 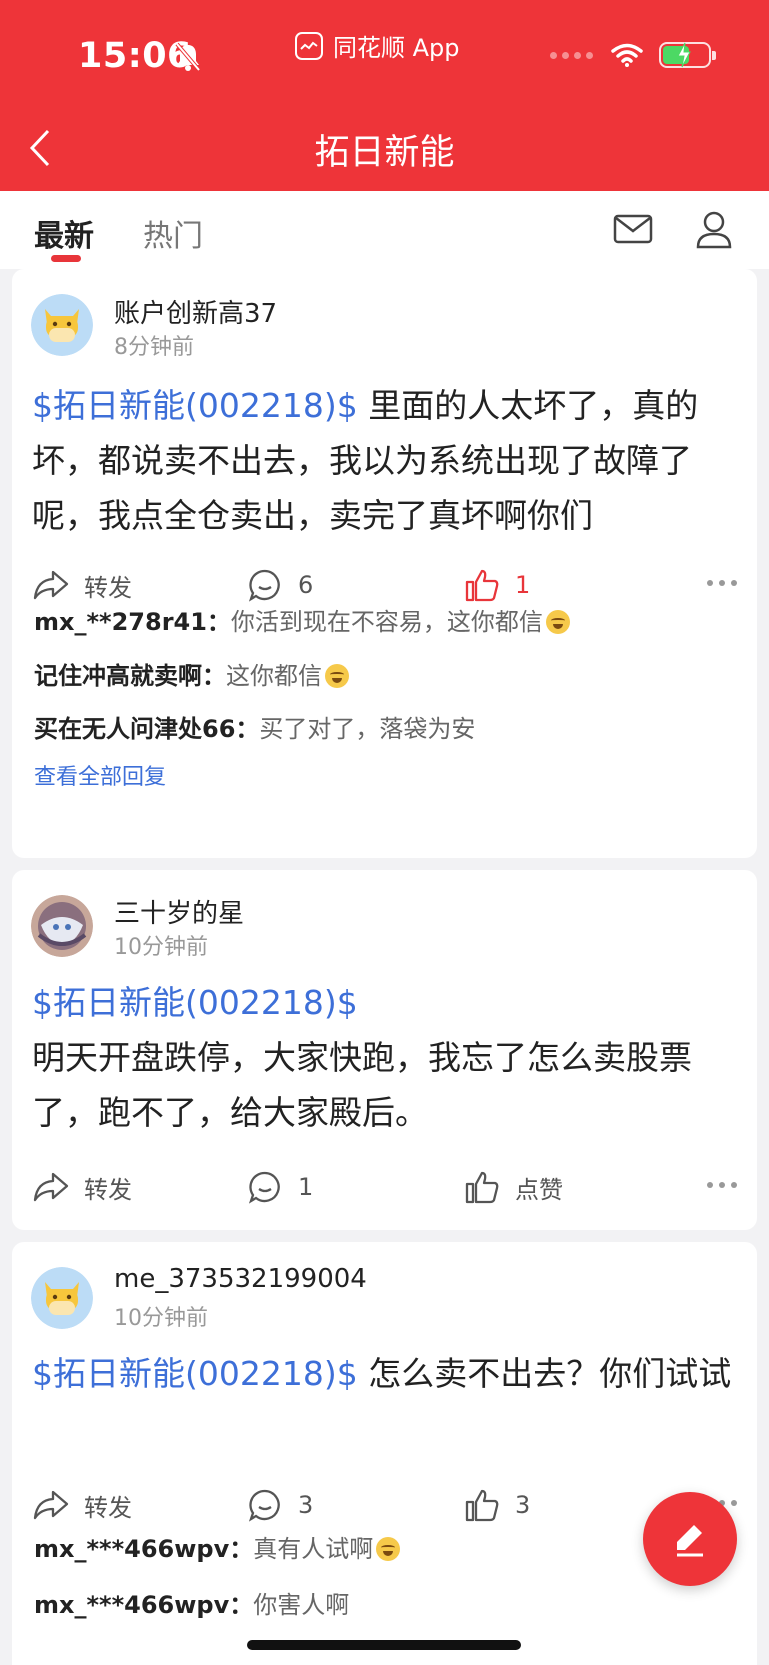 What do you see at coordinates (544, 1373) in the screenshot?
I see `post-body: 怎么卖不出去？你们试试` at bounding box center [544, 1373].